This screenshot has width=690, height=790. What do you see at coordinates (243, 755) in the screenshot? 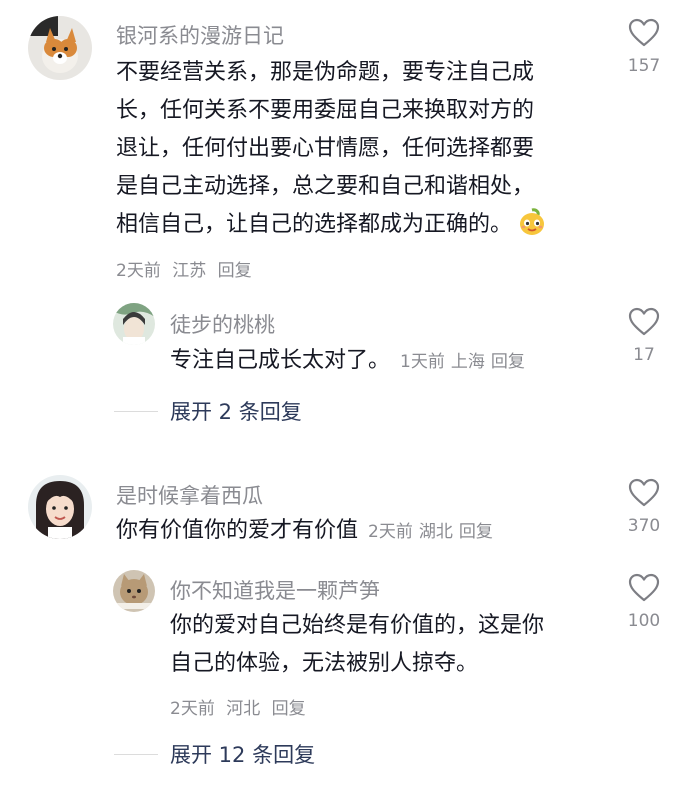
I see `expand-replies-label: 展开 12 条回复` at bounding box center [243, 755].